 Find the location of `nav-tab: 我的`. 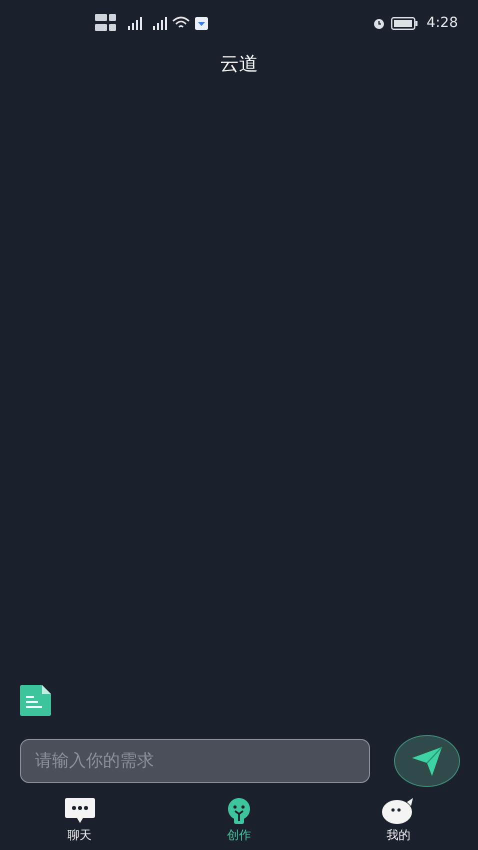

nav-tab: 我的 is located at coordinates (398, 820).